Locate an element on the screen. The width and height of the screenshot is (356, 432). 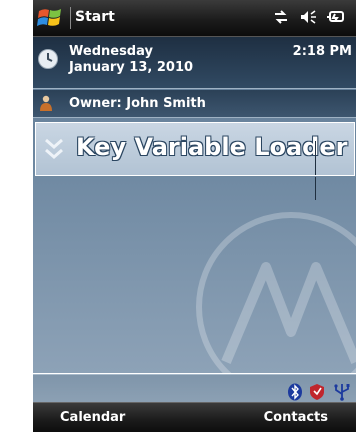
double-chevron-down-icon is located at coordinates (54, 151).